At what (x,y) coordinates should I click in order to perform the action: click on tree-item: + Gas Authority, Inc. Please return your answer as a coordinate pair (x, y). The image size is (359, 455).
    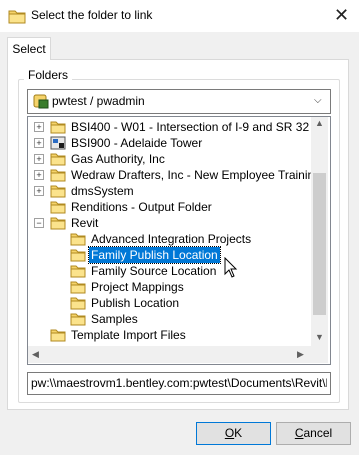
    Looking at the image, I should click on (169, 159).